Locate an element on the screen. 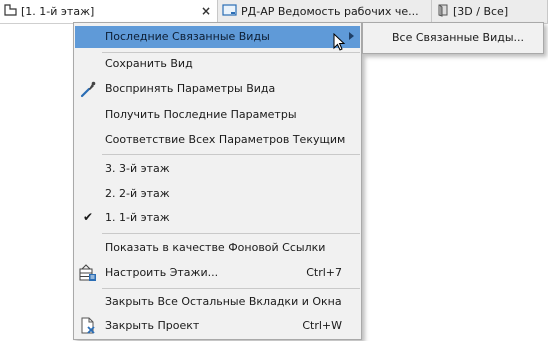  close-icon: × is located at coordinates (206, 11).